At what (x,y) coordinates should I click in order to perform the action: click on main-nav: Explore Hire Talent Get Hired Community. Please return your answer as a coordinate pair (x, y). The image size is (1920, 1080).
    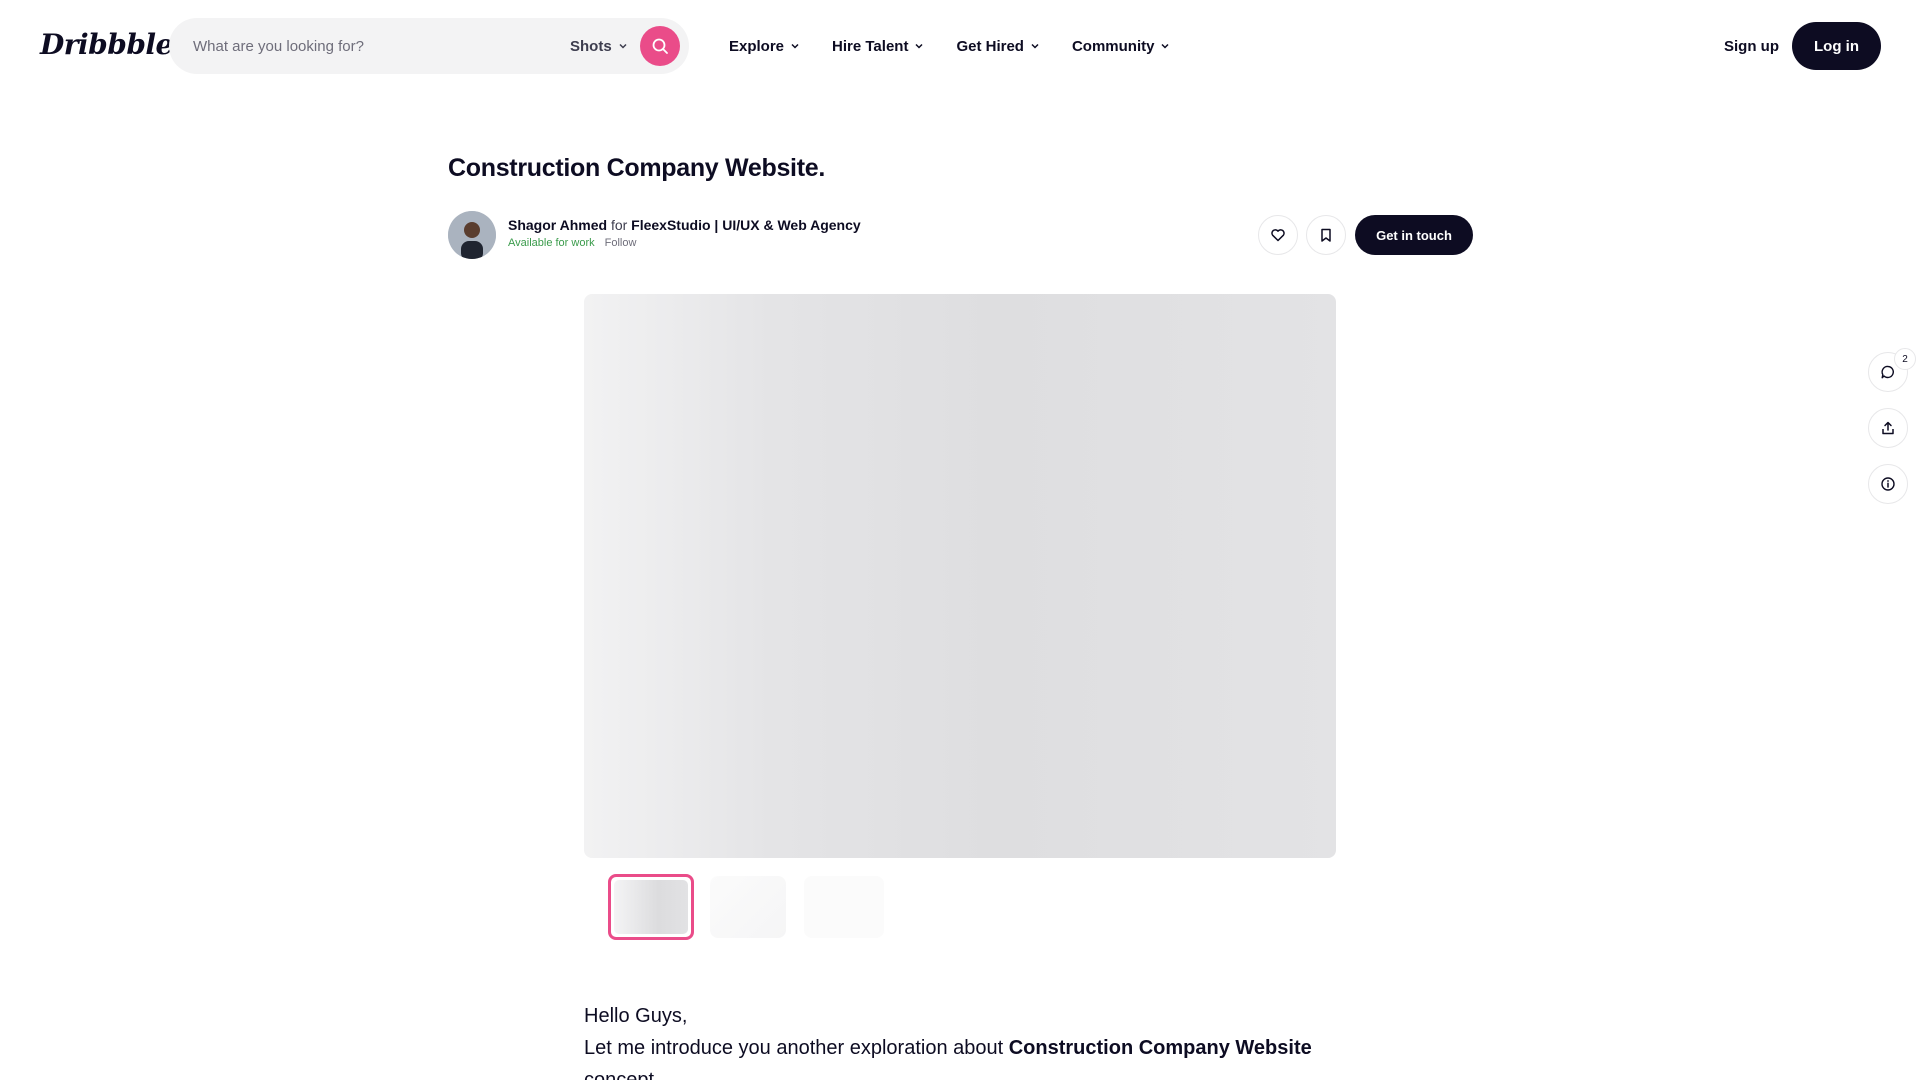
    Looking at the image, I should click on (949, 46).